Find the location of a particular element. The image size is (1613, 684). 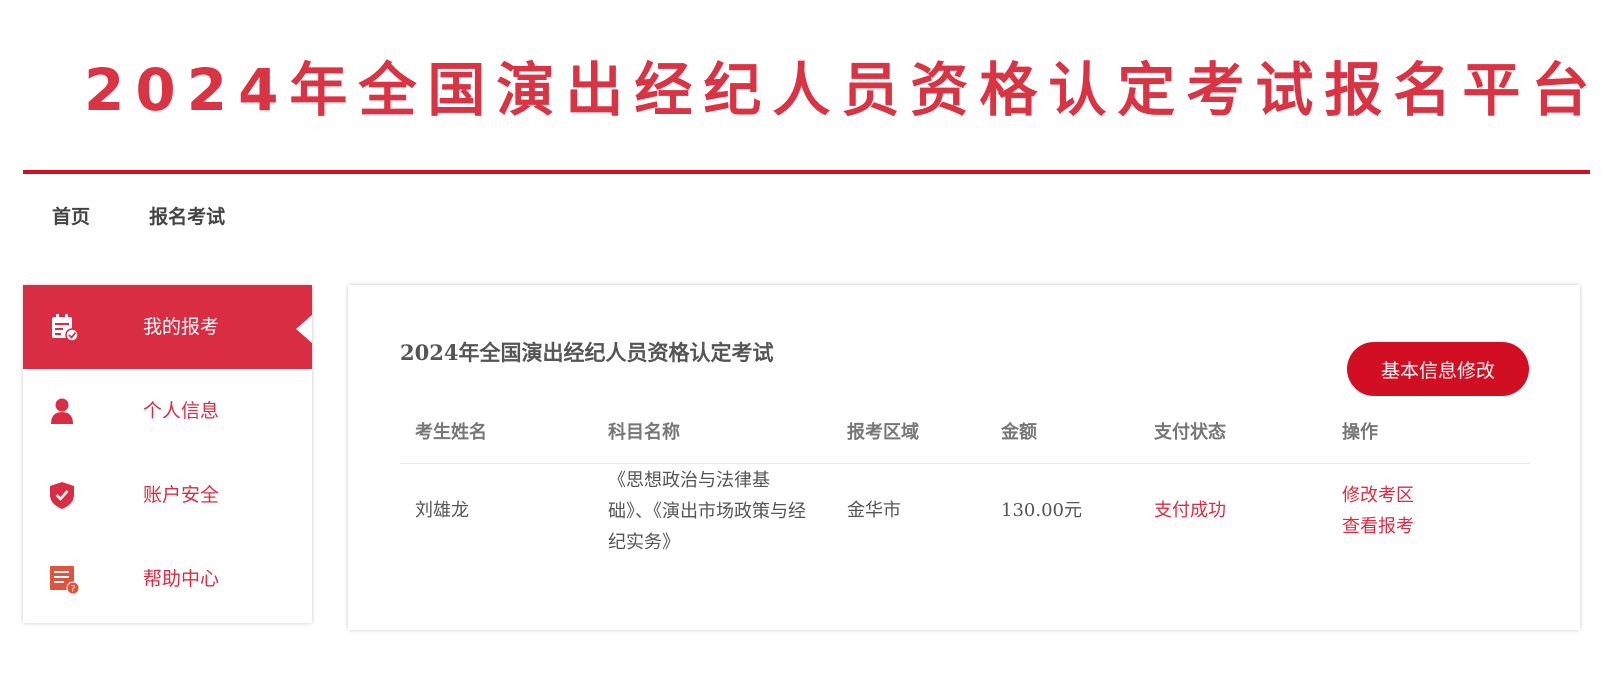

sidebar-item-help-center: ? 帮助中心 is located at coordinates (167, 579).